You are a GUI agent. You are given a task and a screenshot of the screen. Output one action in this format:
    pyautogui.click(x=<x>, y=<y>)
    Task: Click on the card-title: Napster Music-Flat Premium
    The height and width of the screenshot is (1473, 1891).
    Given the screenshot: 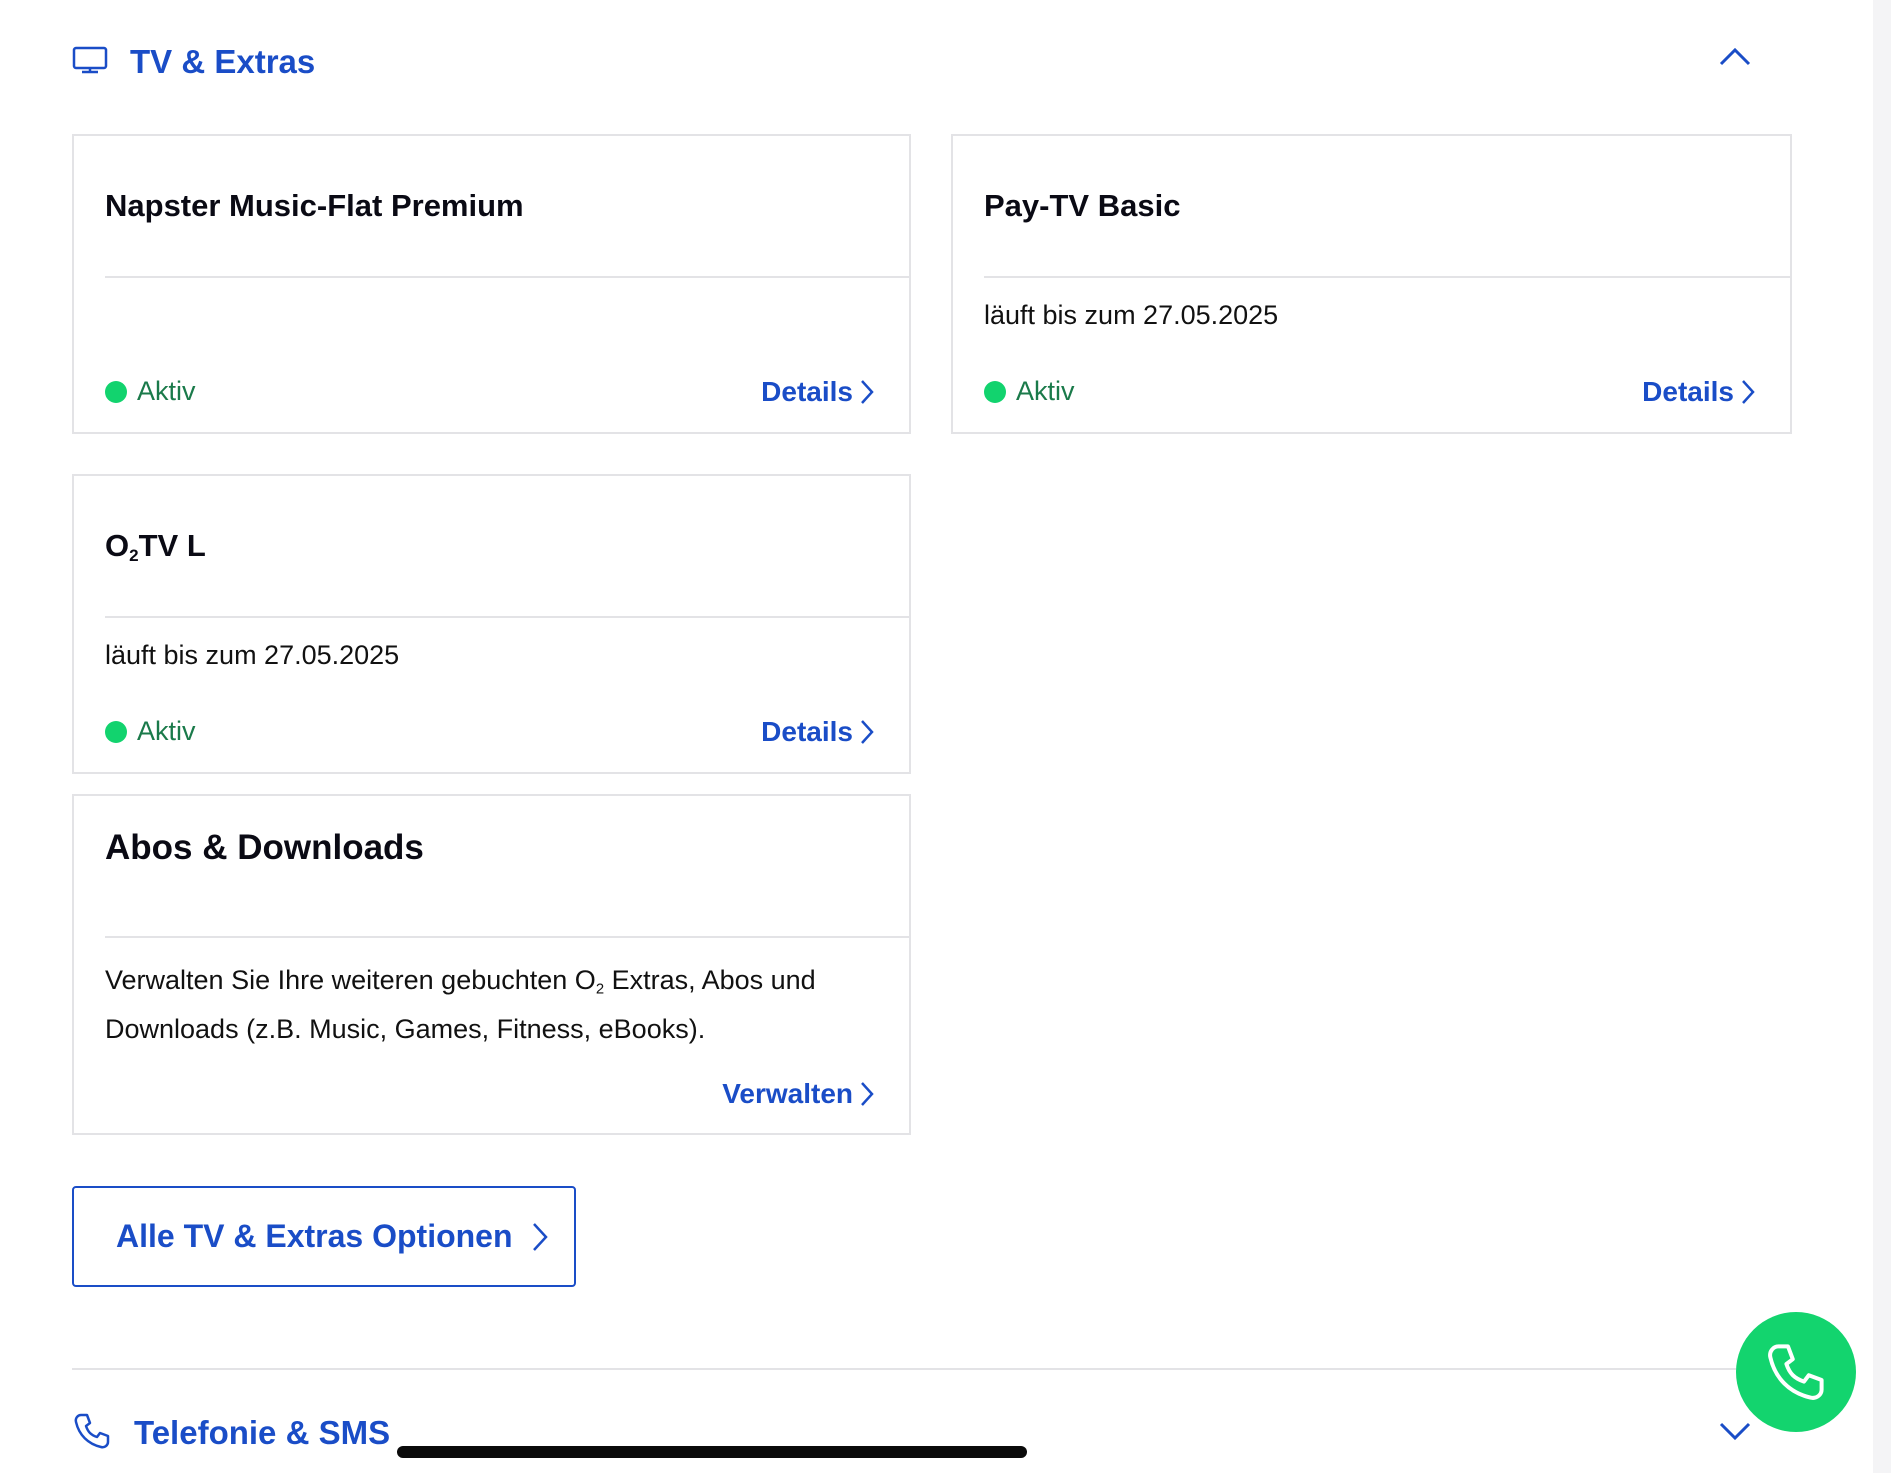 What is the action you would take?
    pyautogui.click(x=314, y=205)
    